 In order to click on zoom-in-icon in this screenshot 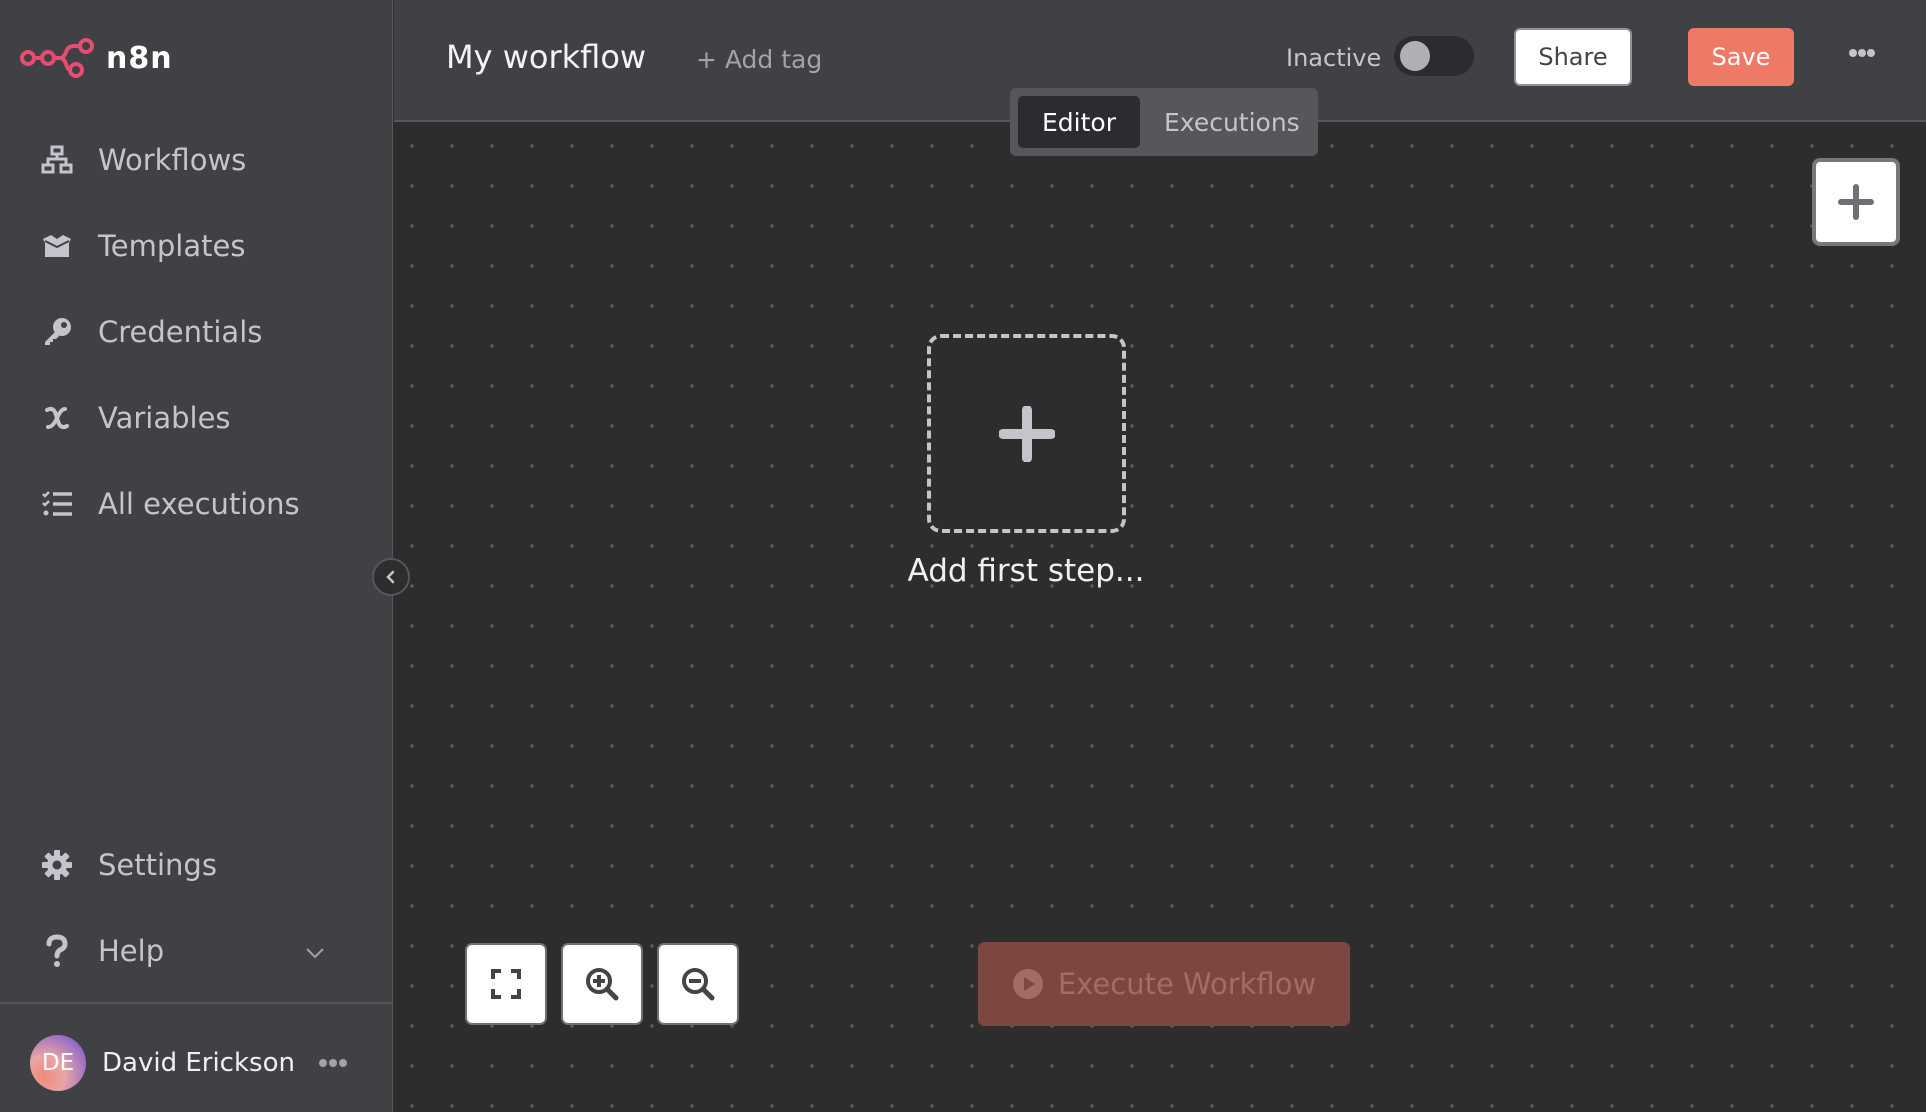, I will do `click(602, 984)`.